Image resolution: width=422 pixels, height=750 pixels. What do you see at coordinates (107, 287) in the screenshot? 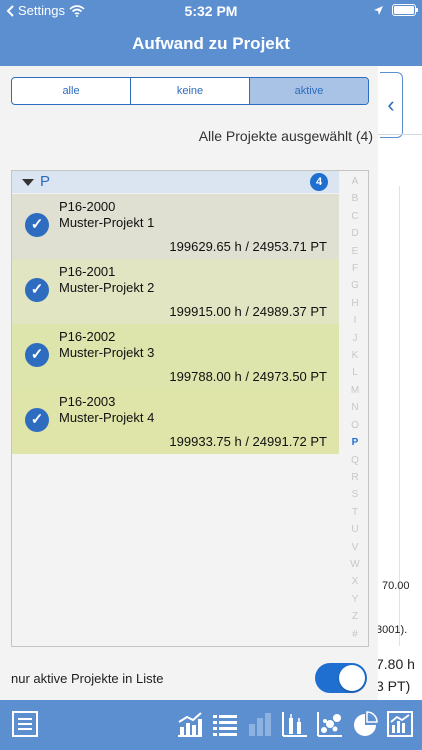
I see `project-name: Muster-Projekt 2` at bounding box center [107, 287].